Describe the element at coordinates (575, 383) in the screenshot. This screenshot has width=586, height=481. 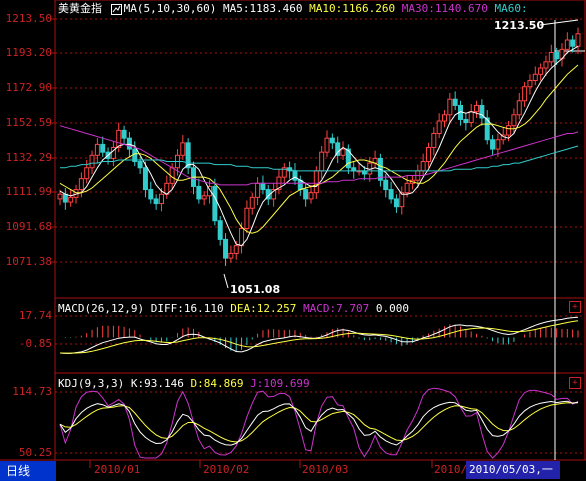
I see `kdj-panel-plus-icon: +` at that location.